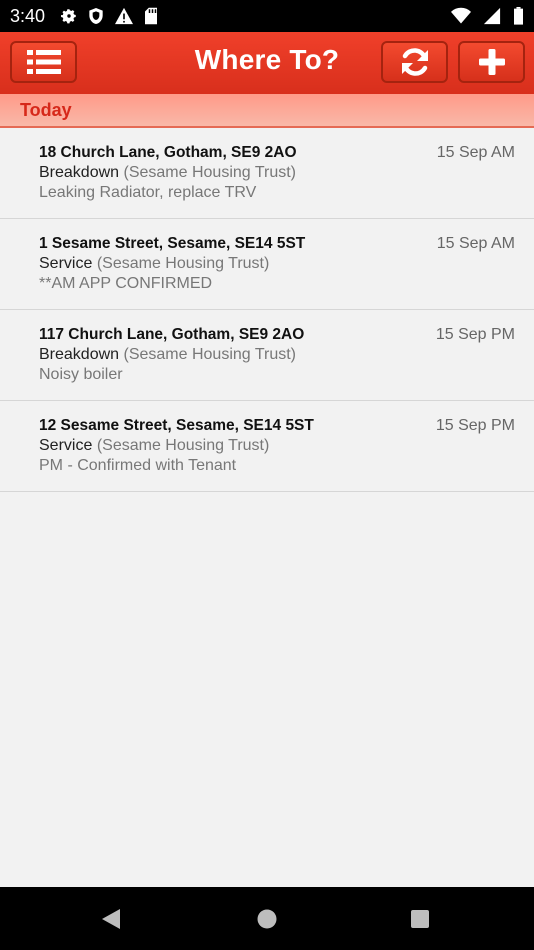 The height and width of the screenshot is (950, 534). What do you see at coordinates (46, 110) in the screenshot?
I see `section-label-today: Today` at bounding box center [46, 110].